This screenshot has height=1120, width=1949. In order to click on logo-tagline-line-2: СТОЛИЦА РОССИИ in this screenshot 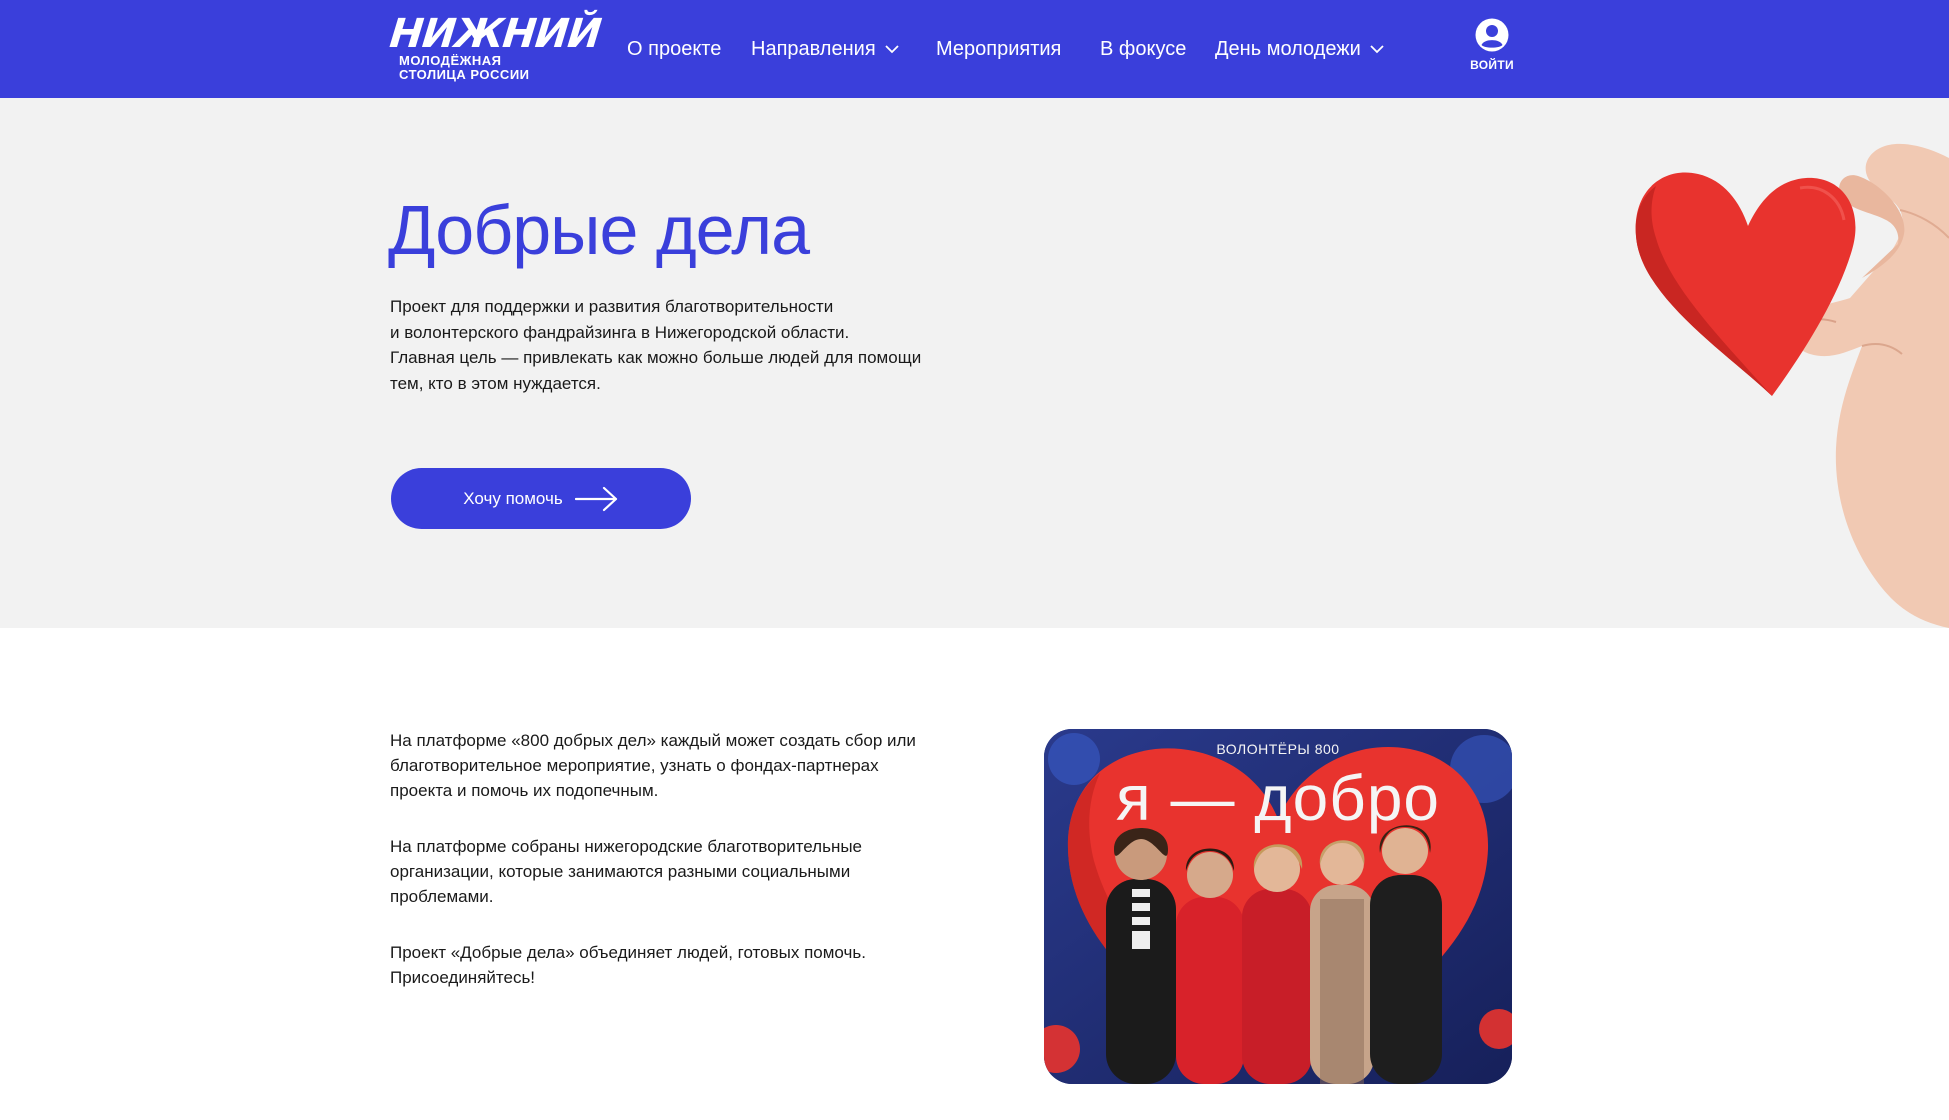, I will do `click(464, 74)`.